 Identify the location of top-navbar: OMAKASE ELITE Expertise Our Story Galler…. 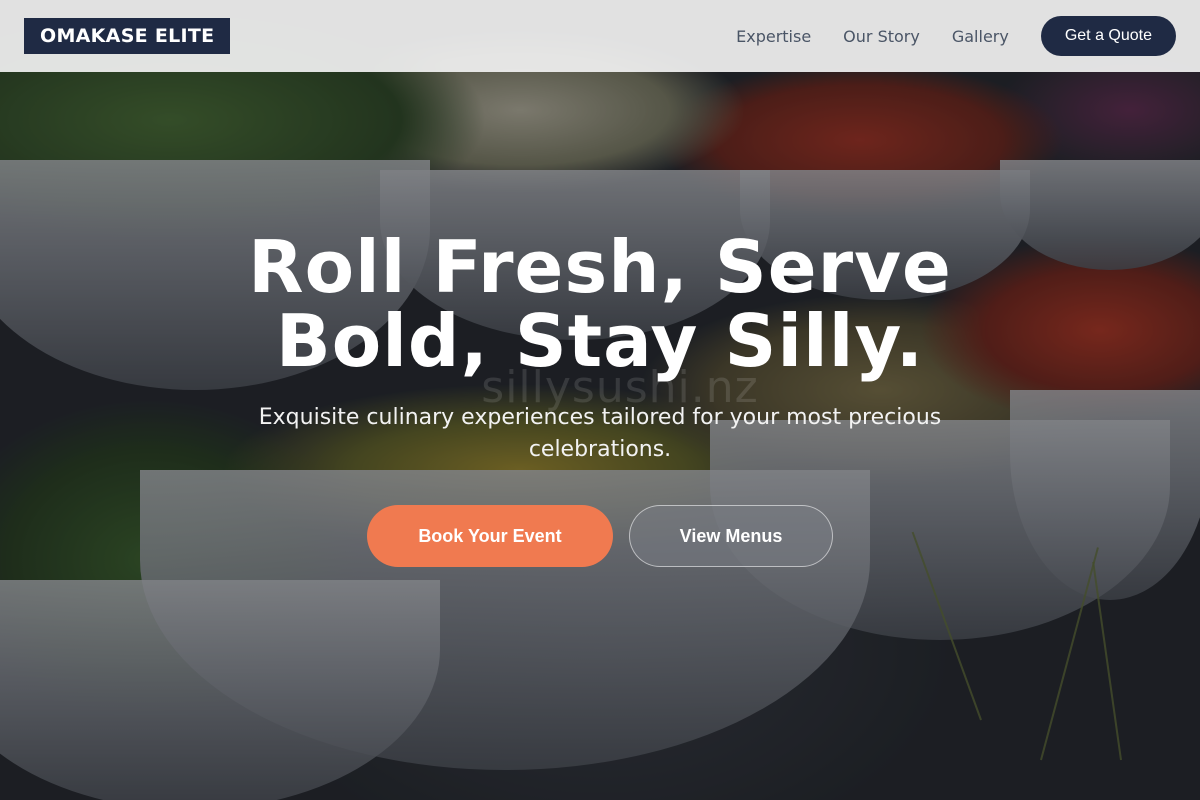
(600, 36).